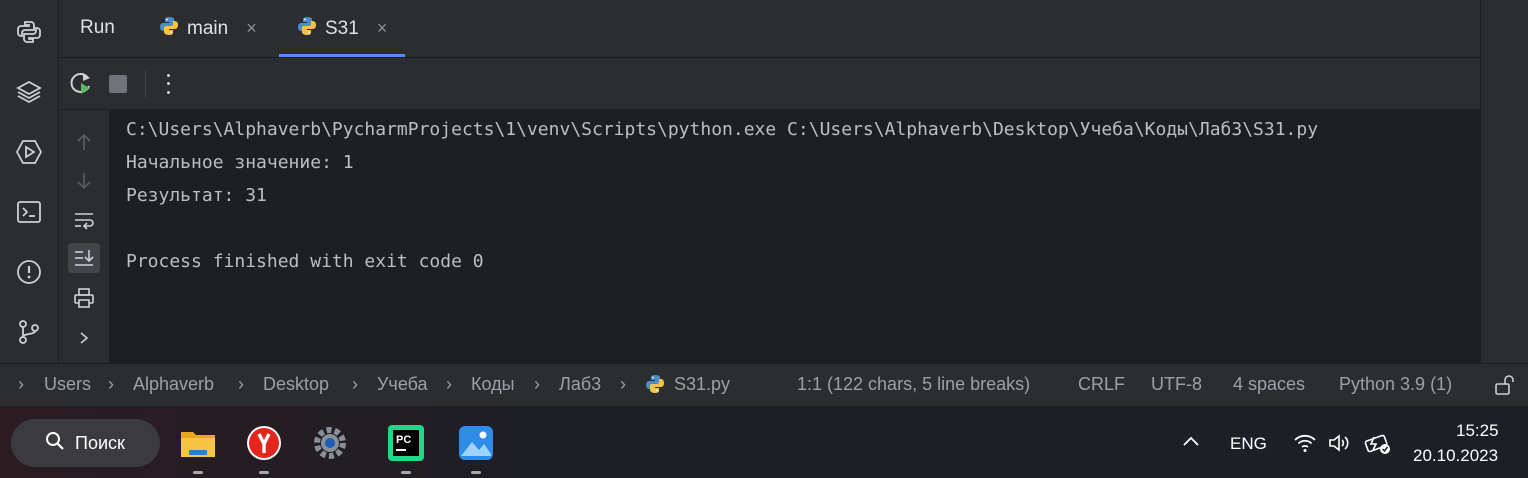  I want to click on more-options-icon, so click(168, 84).